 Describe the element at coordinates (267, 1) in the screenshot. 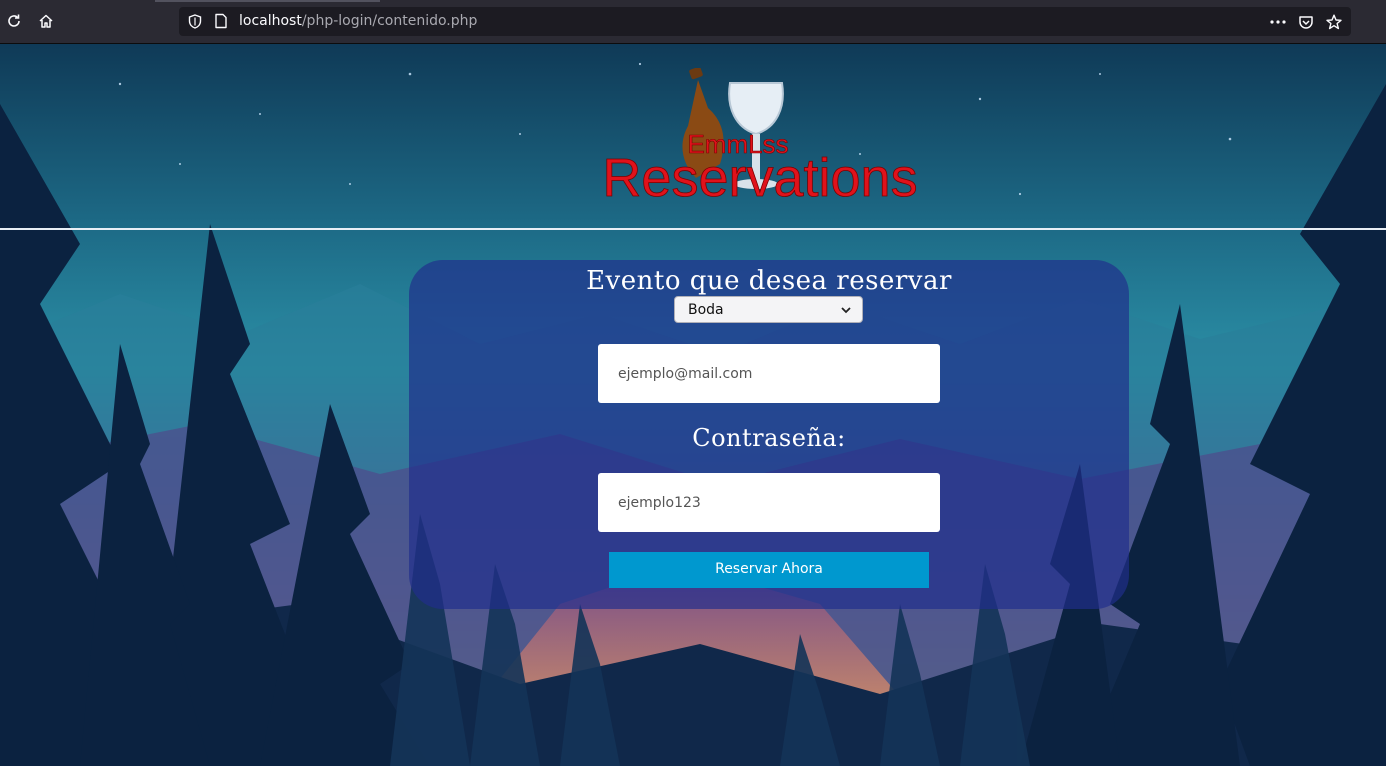

I see `tab-indicator` at that location.